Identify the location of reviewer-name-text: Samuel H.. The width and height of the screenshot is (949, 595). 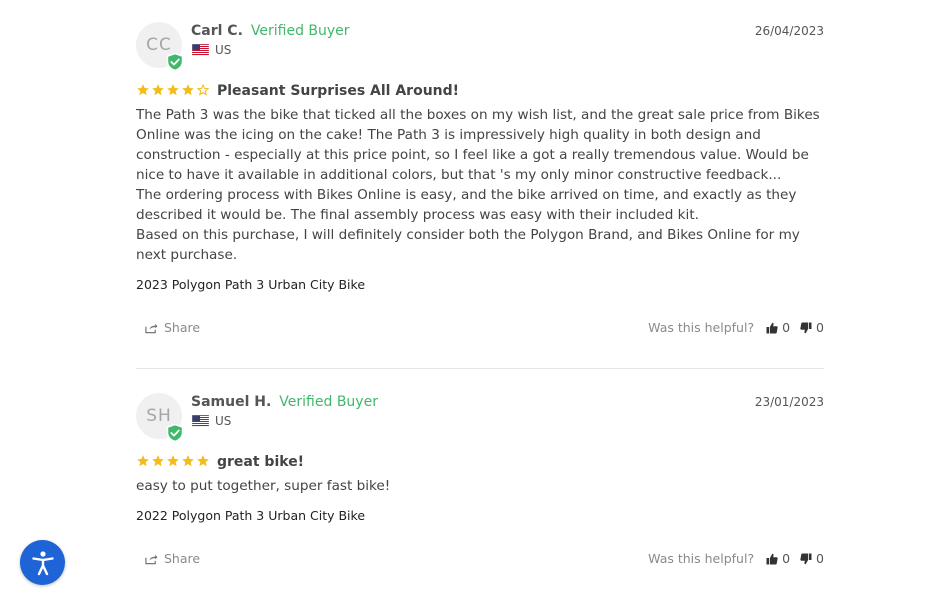
(231, 402).